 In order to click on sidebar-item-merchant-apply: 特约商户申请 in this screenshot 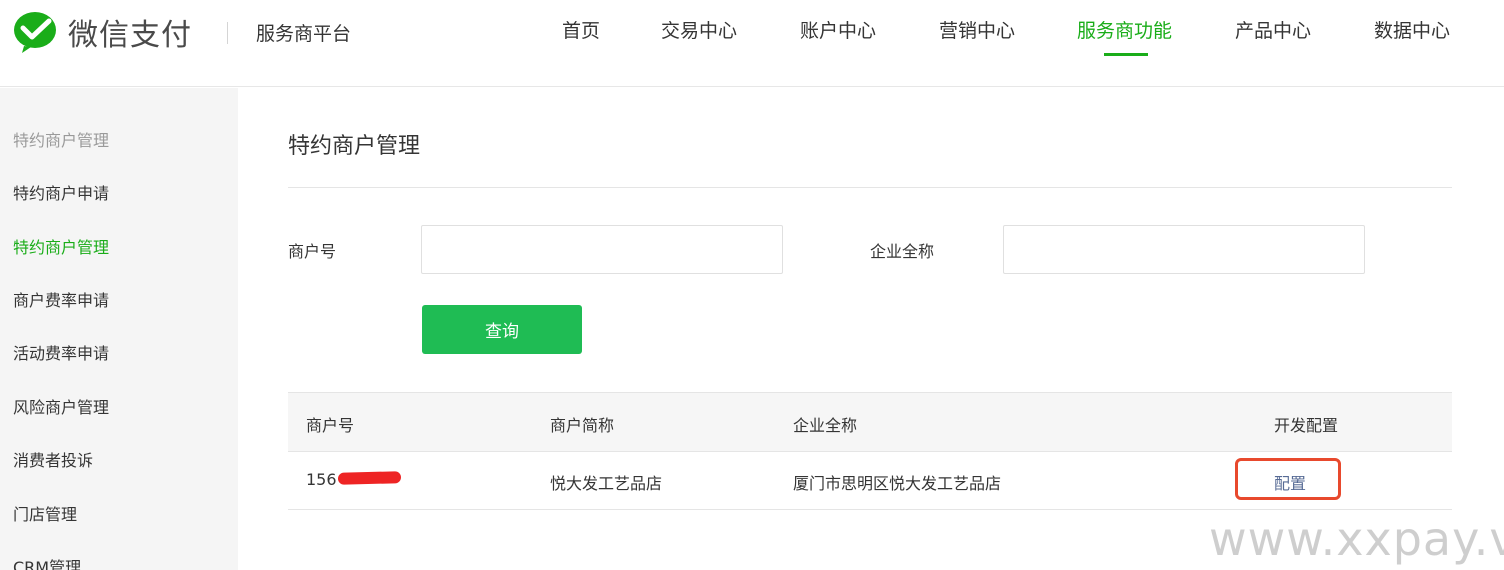, I will do `click(61, 192)`.